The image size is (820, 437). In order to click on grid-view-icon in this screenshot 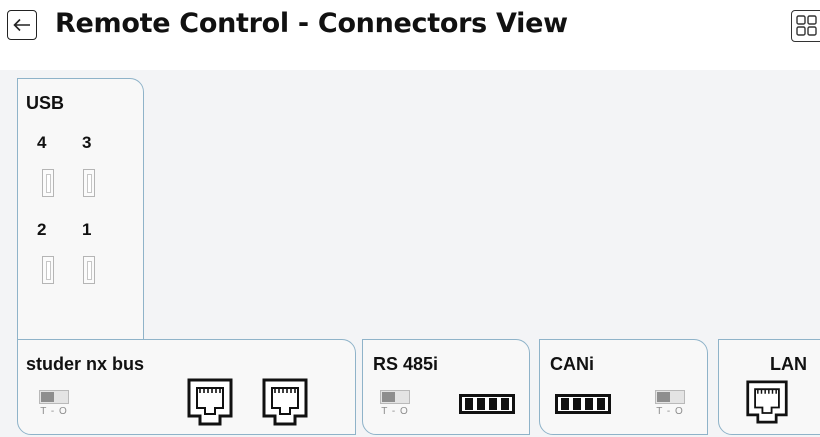, I will do `click(806, 25)`.